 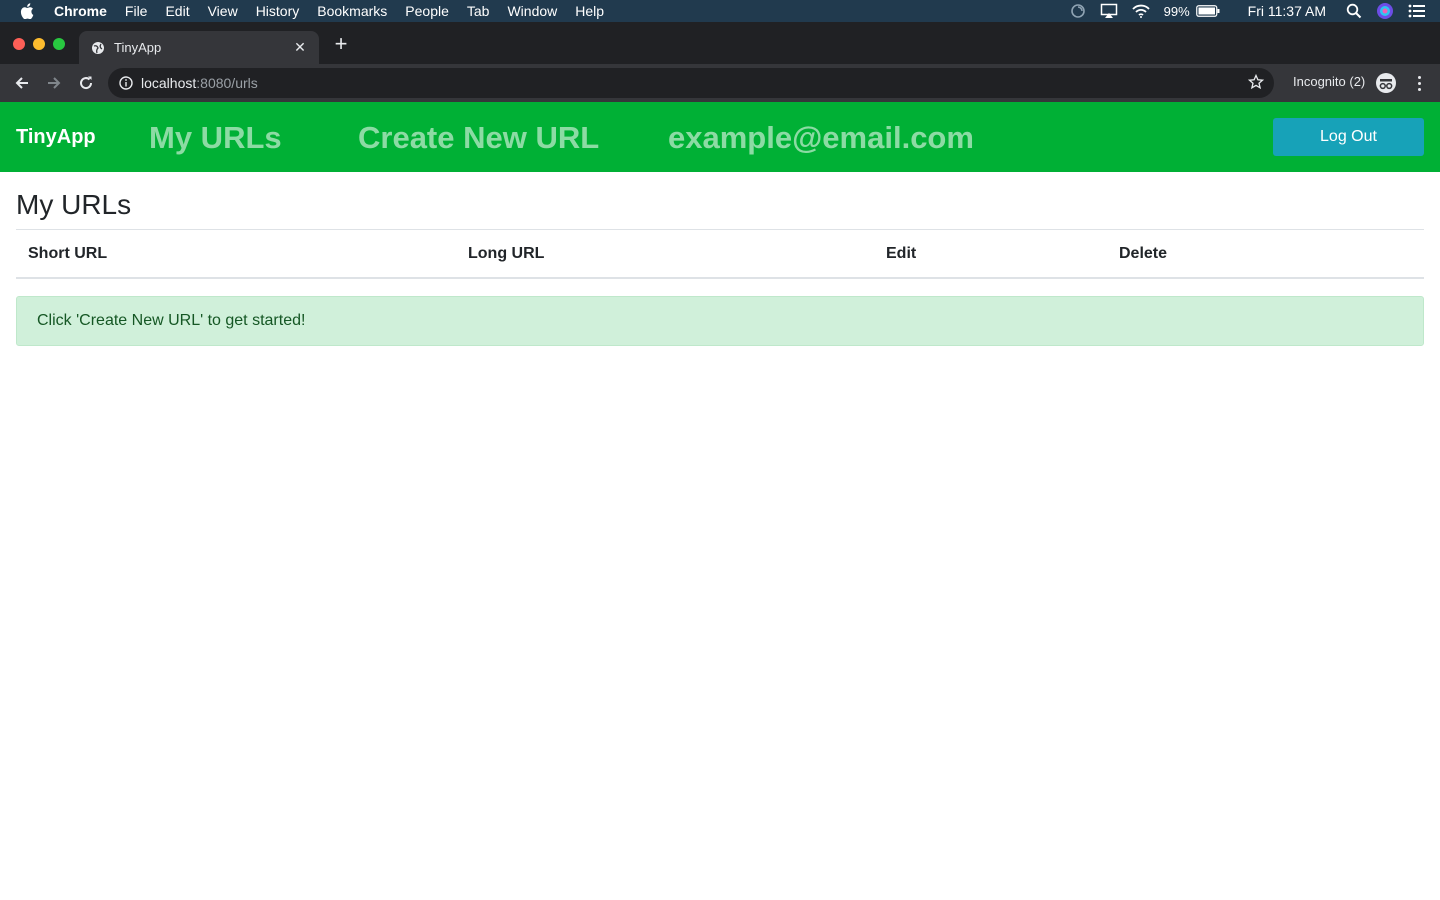 What do you see at coordinates (1207, 11) in the screenshot?
I see `battery-icon` at bounding box center [1207, 11].